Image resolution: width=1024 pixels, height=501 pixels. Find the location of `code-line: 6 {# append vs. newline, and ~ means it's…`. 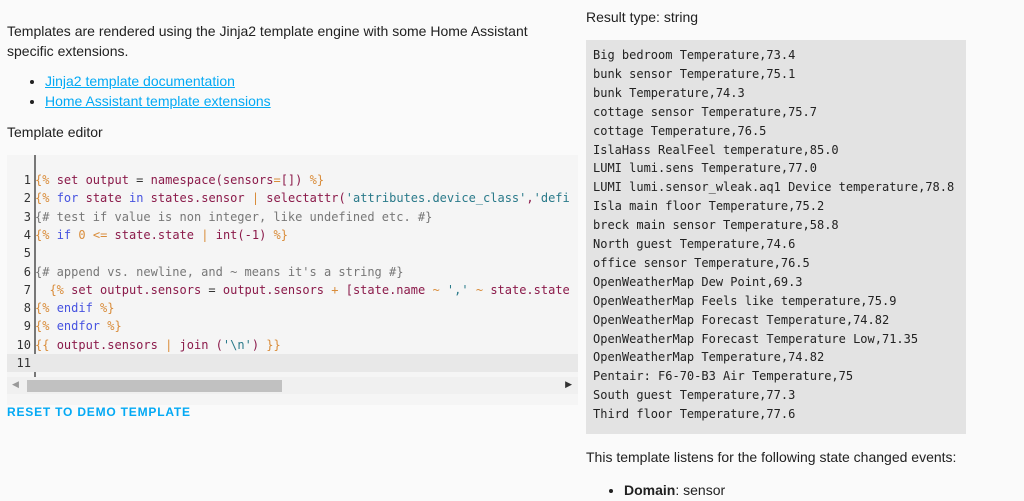

code-line: 6 {# append vs. newline, and ~ means it's… is located at coordinates (292, 272).